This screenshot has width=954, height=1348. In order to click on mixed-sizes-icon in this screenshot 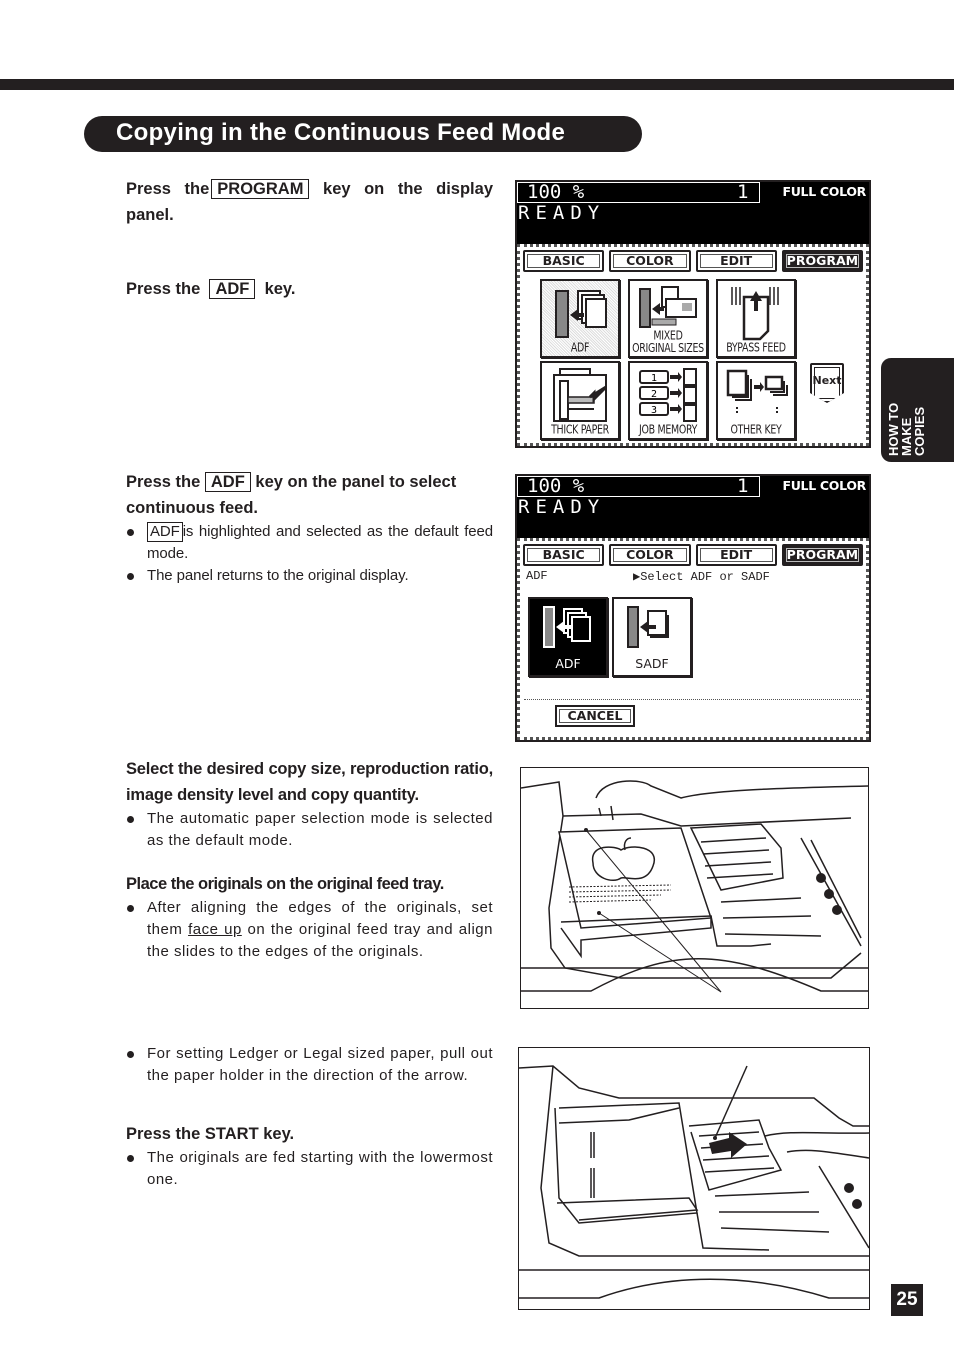, I will do `click(668, 307)`.